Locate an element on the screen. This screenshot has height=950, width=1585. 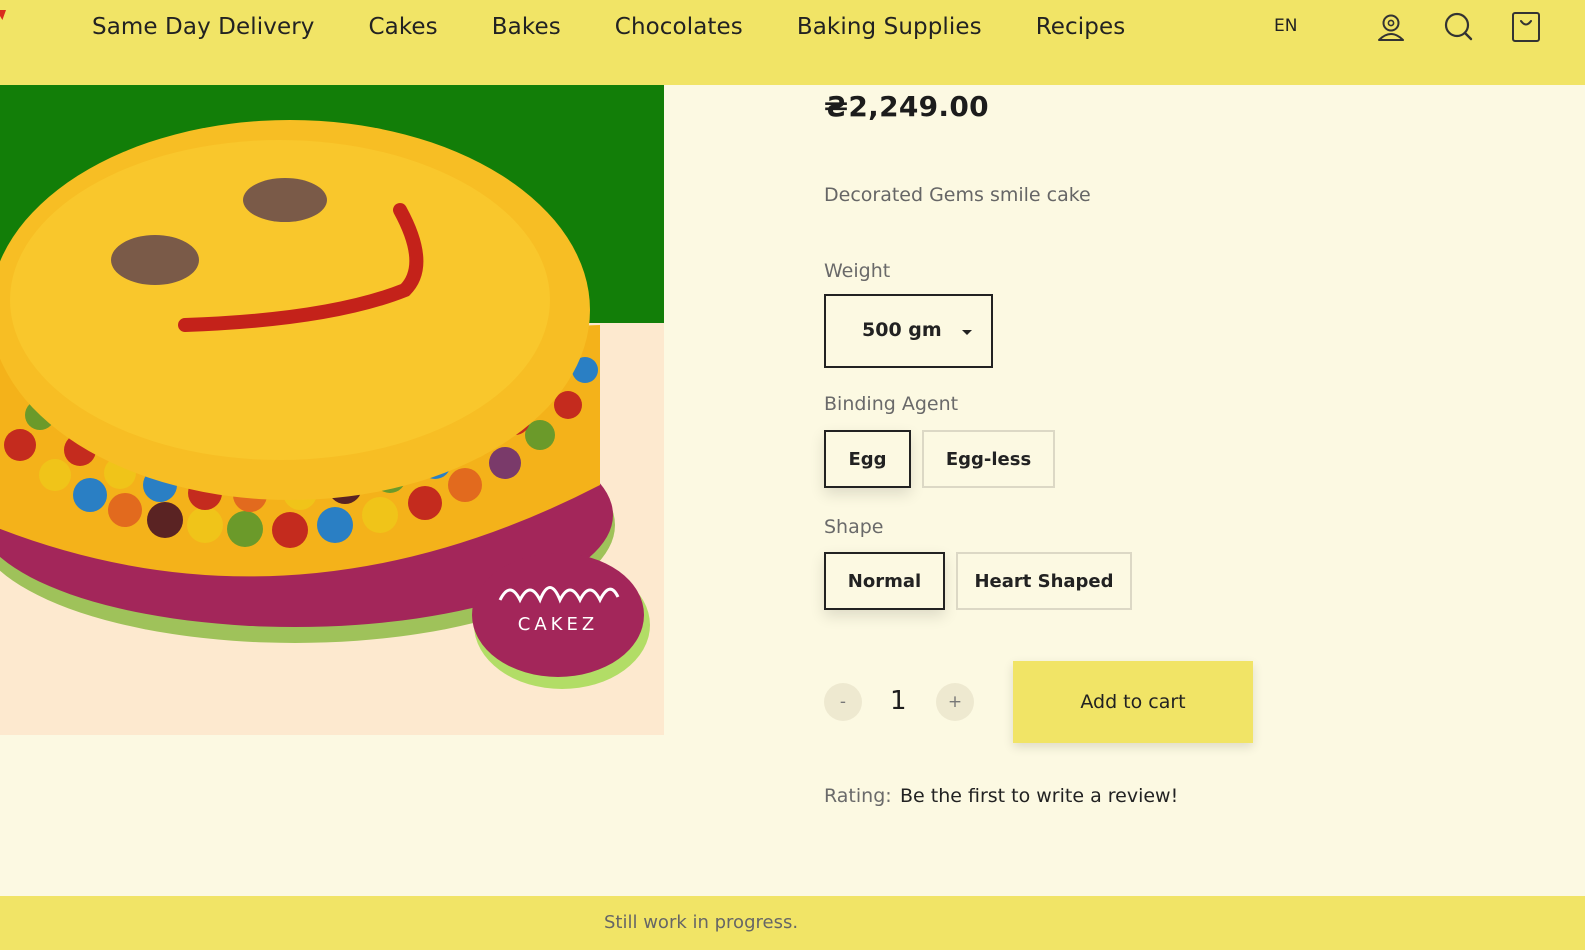
rating-label: Rating: is located at coordinates (858, 796).